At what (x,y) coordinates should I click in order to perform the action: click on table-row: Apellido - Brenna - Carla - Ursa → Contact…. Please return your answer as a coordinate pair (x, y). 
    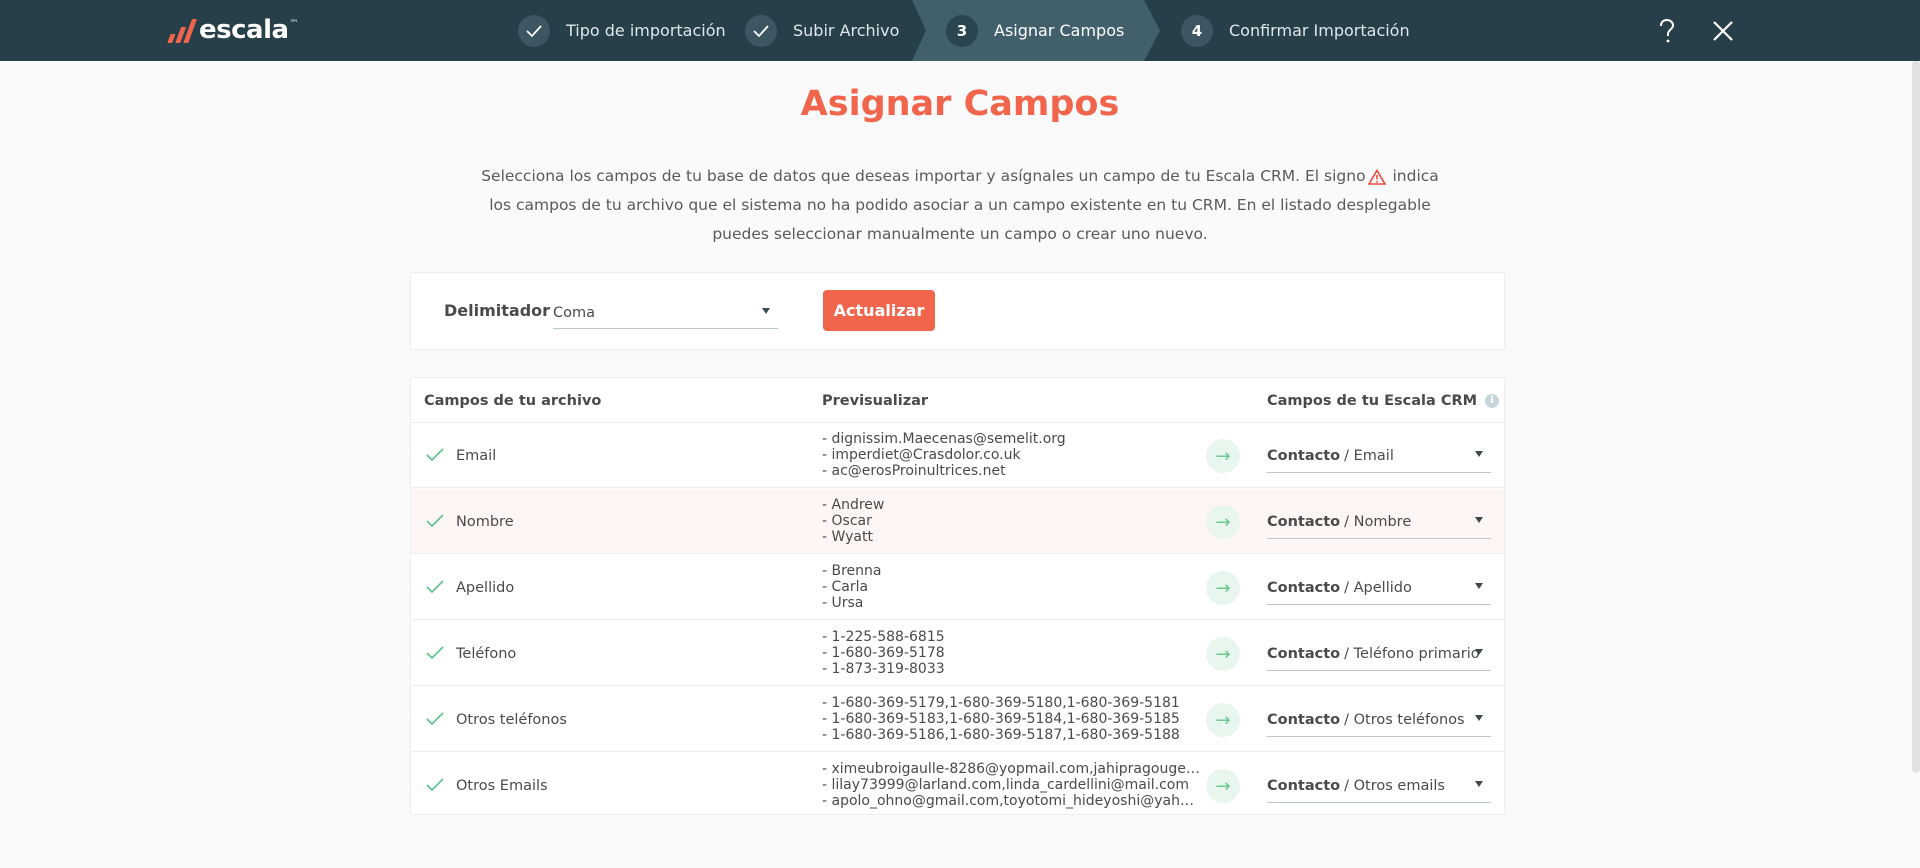
    Looking at the image, I should click on (957, 587).